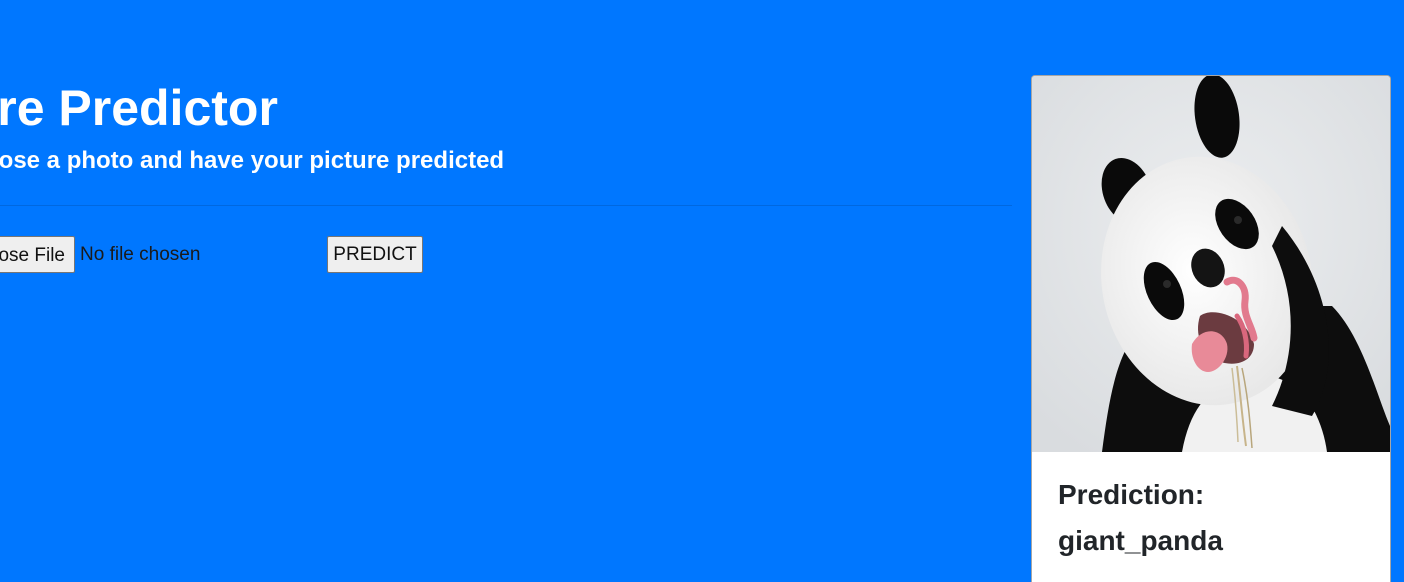 This screenshot has height=582, width=1404. Describe the element at coordinates (1140, 540) in the screenshot. I see `prediction-value: giant_panda` at that location.